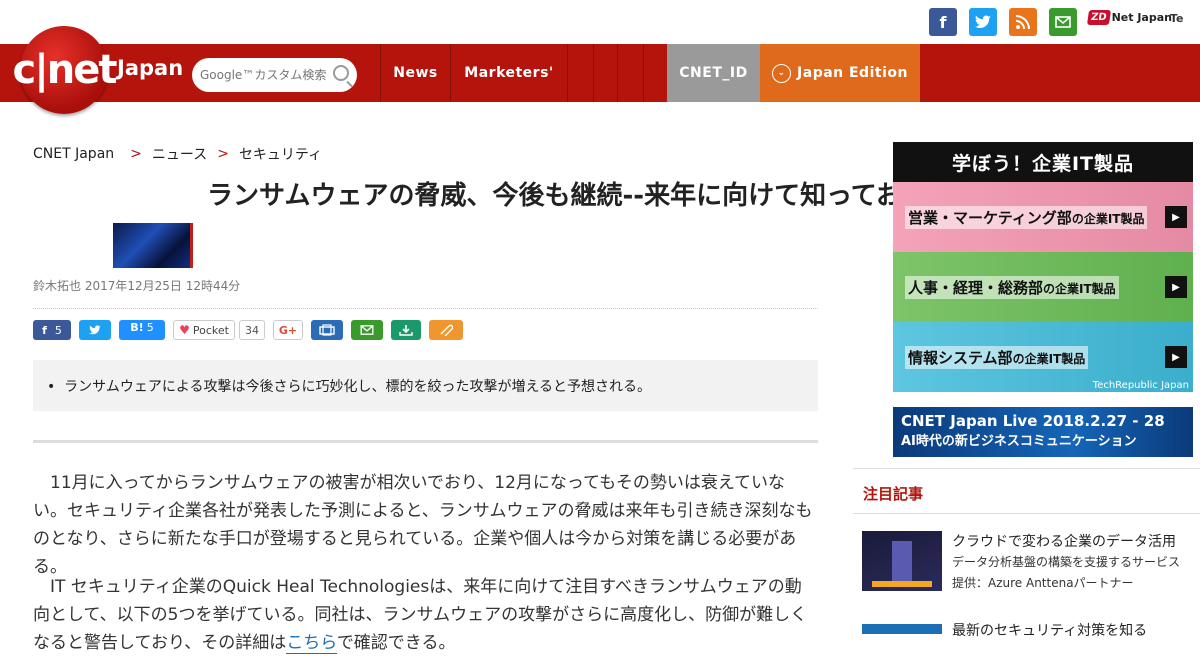  I want to click on twitter-share-button, so click(95, 330).